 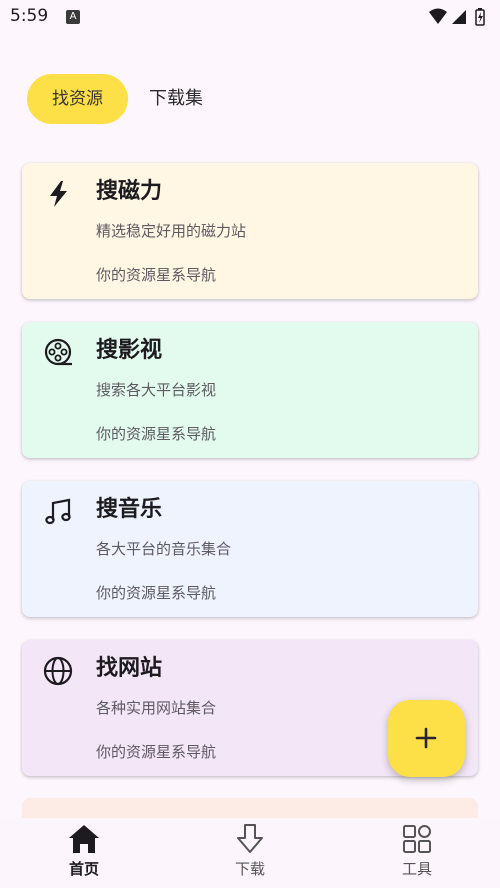 What do you see at coordinates (156, 390) in the screenshot?
I see `card-description: 搜索各大平台影视` at bounding box center [156, 390].